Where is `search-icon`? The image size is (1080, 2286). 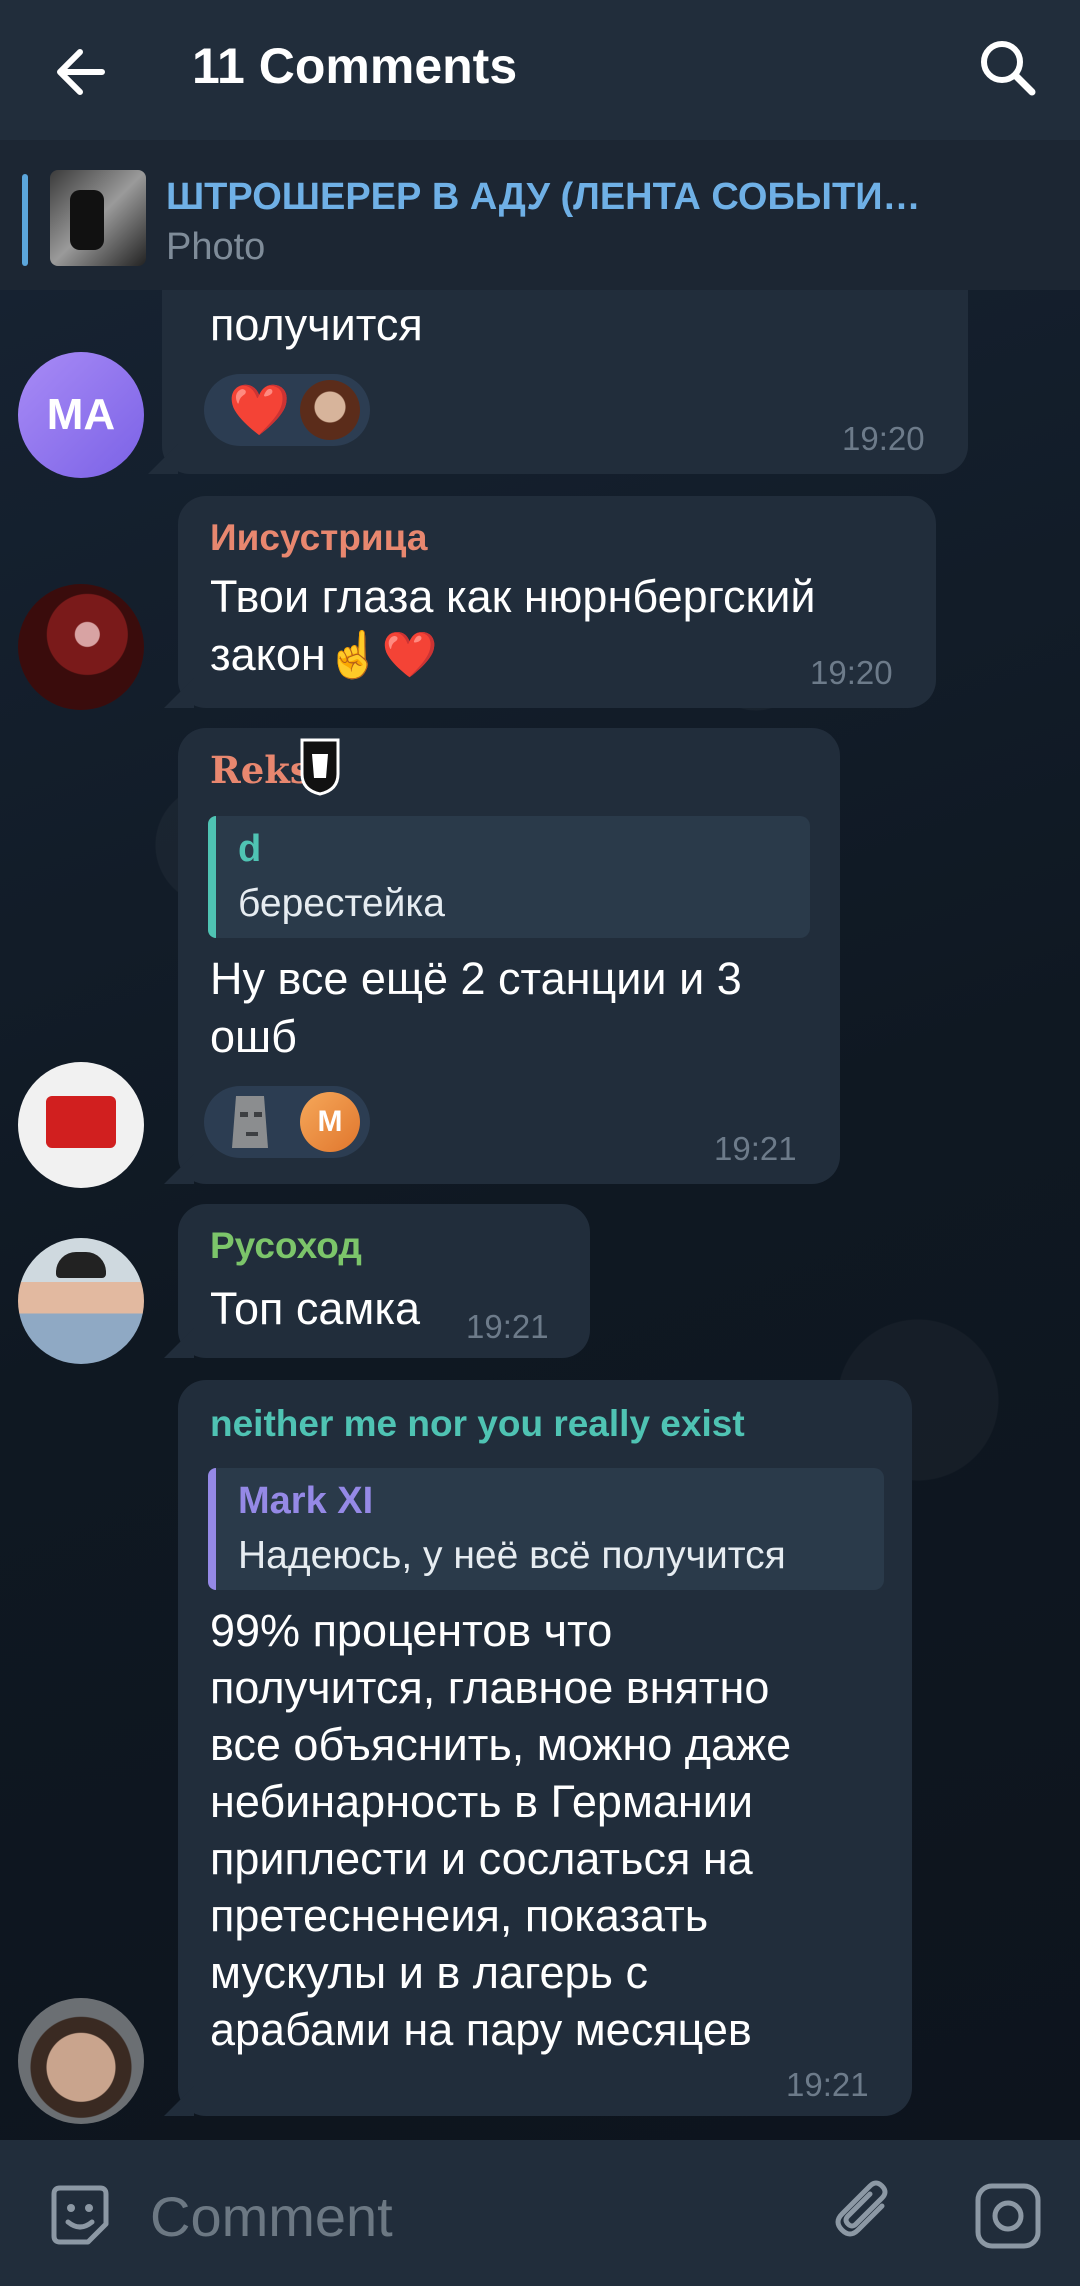 search-icon is located at coordinates (1008, 68).